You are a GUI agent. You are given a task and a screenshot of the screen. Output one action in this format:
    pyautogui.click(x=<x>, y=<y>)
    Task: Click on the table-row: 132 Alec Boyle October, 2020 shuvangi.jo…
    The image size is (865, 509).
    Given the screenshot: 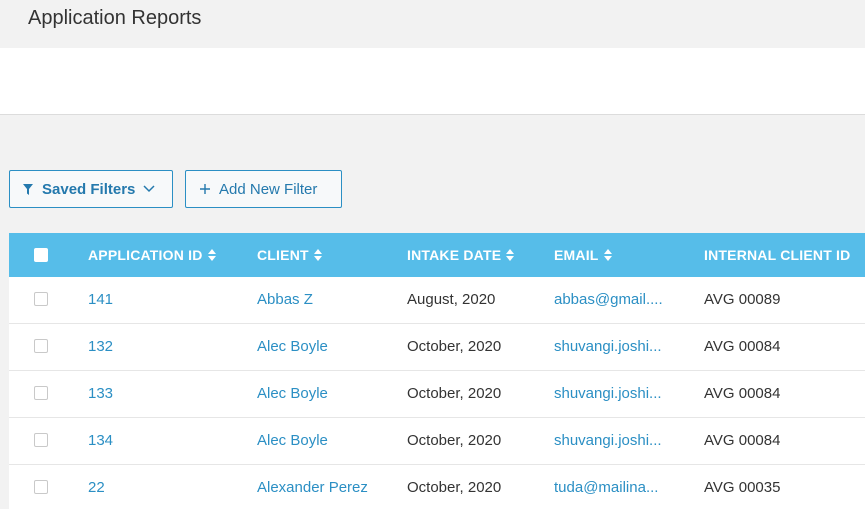 What is the action you would take?
    pyautogui.click(x=437, y=347)
    